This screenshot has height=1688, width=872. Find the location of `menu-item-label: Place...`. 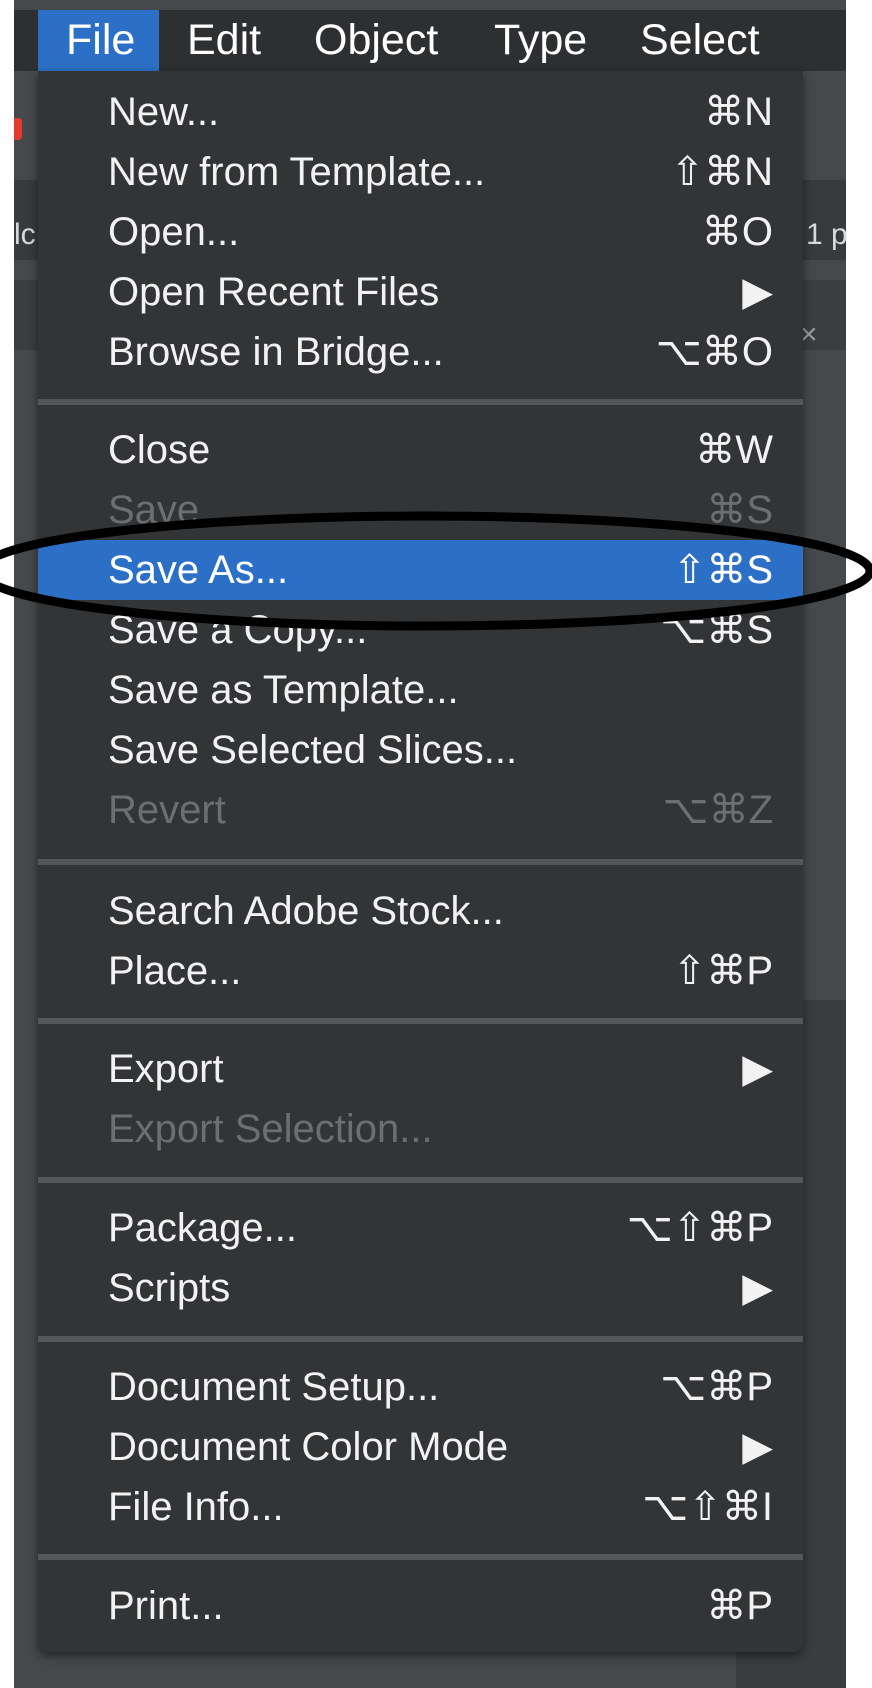

menu-item-label: Place... is located at coordinates (175, 971).